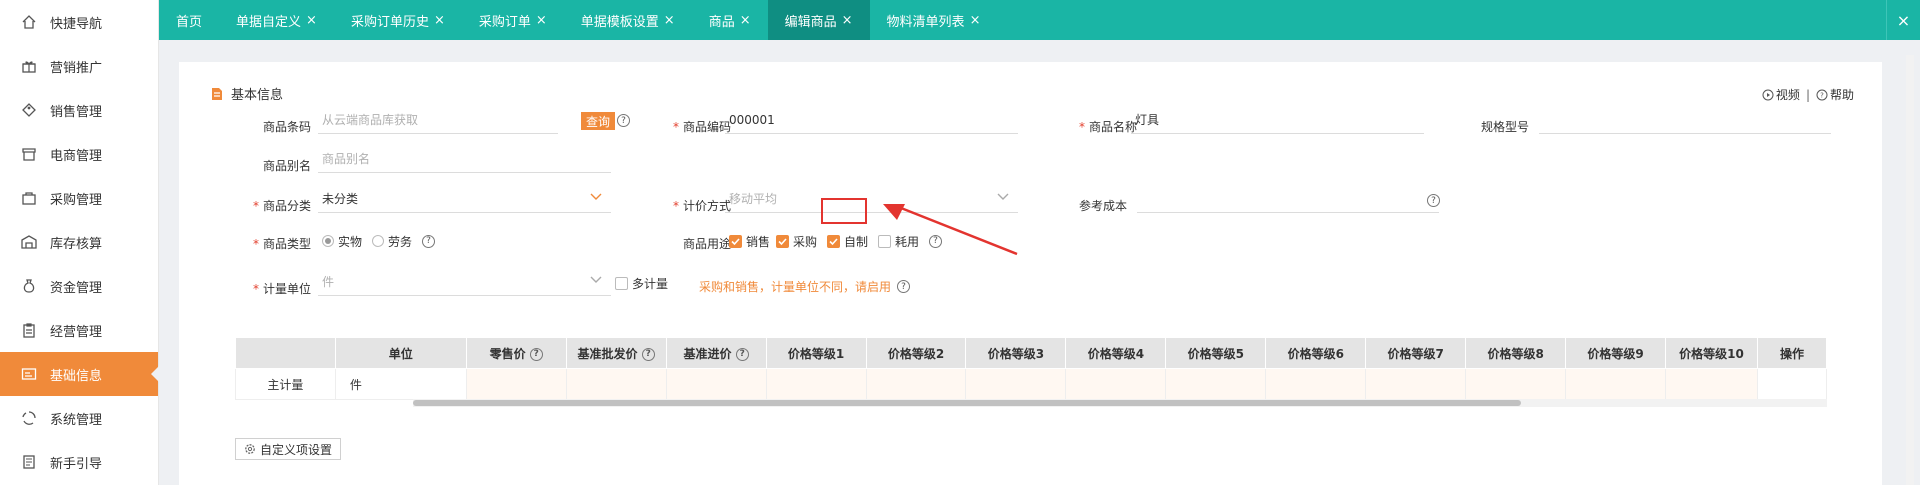 This screenshot has height=485, width=1920. I want to click on sidebar-item-quick-nav: 快捷导航, so click(79, 22).